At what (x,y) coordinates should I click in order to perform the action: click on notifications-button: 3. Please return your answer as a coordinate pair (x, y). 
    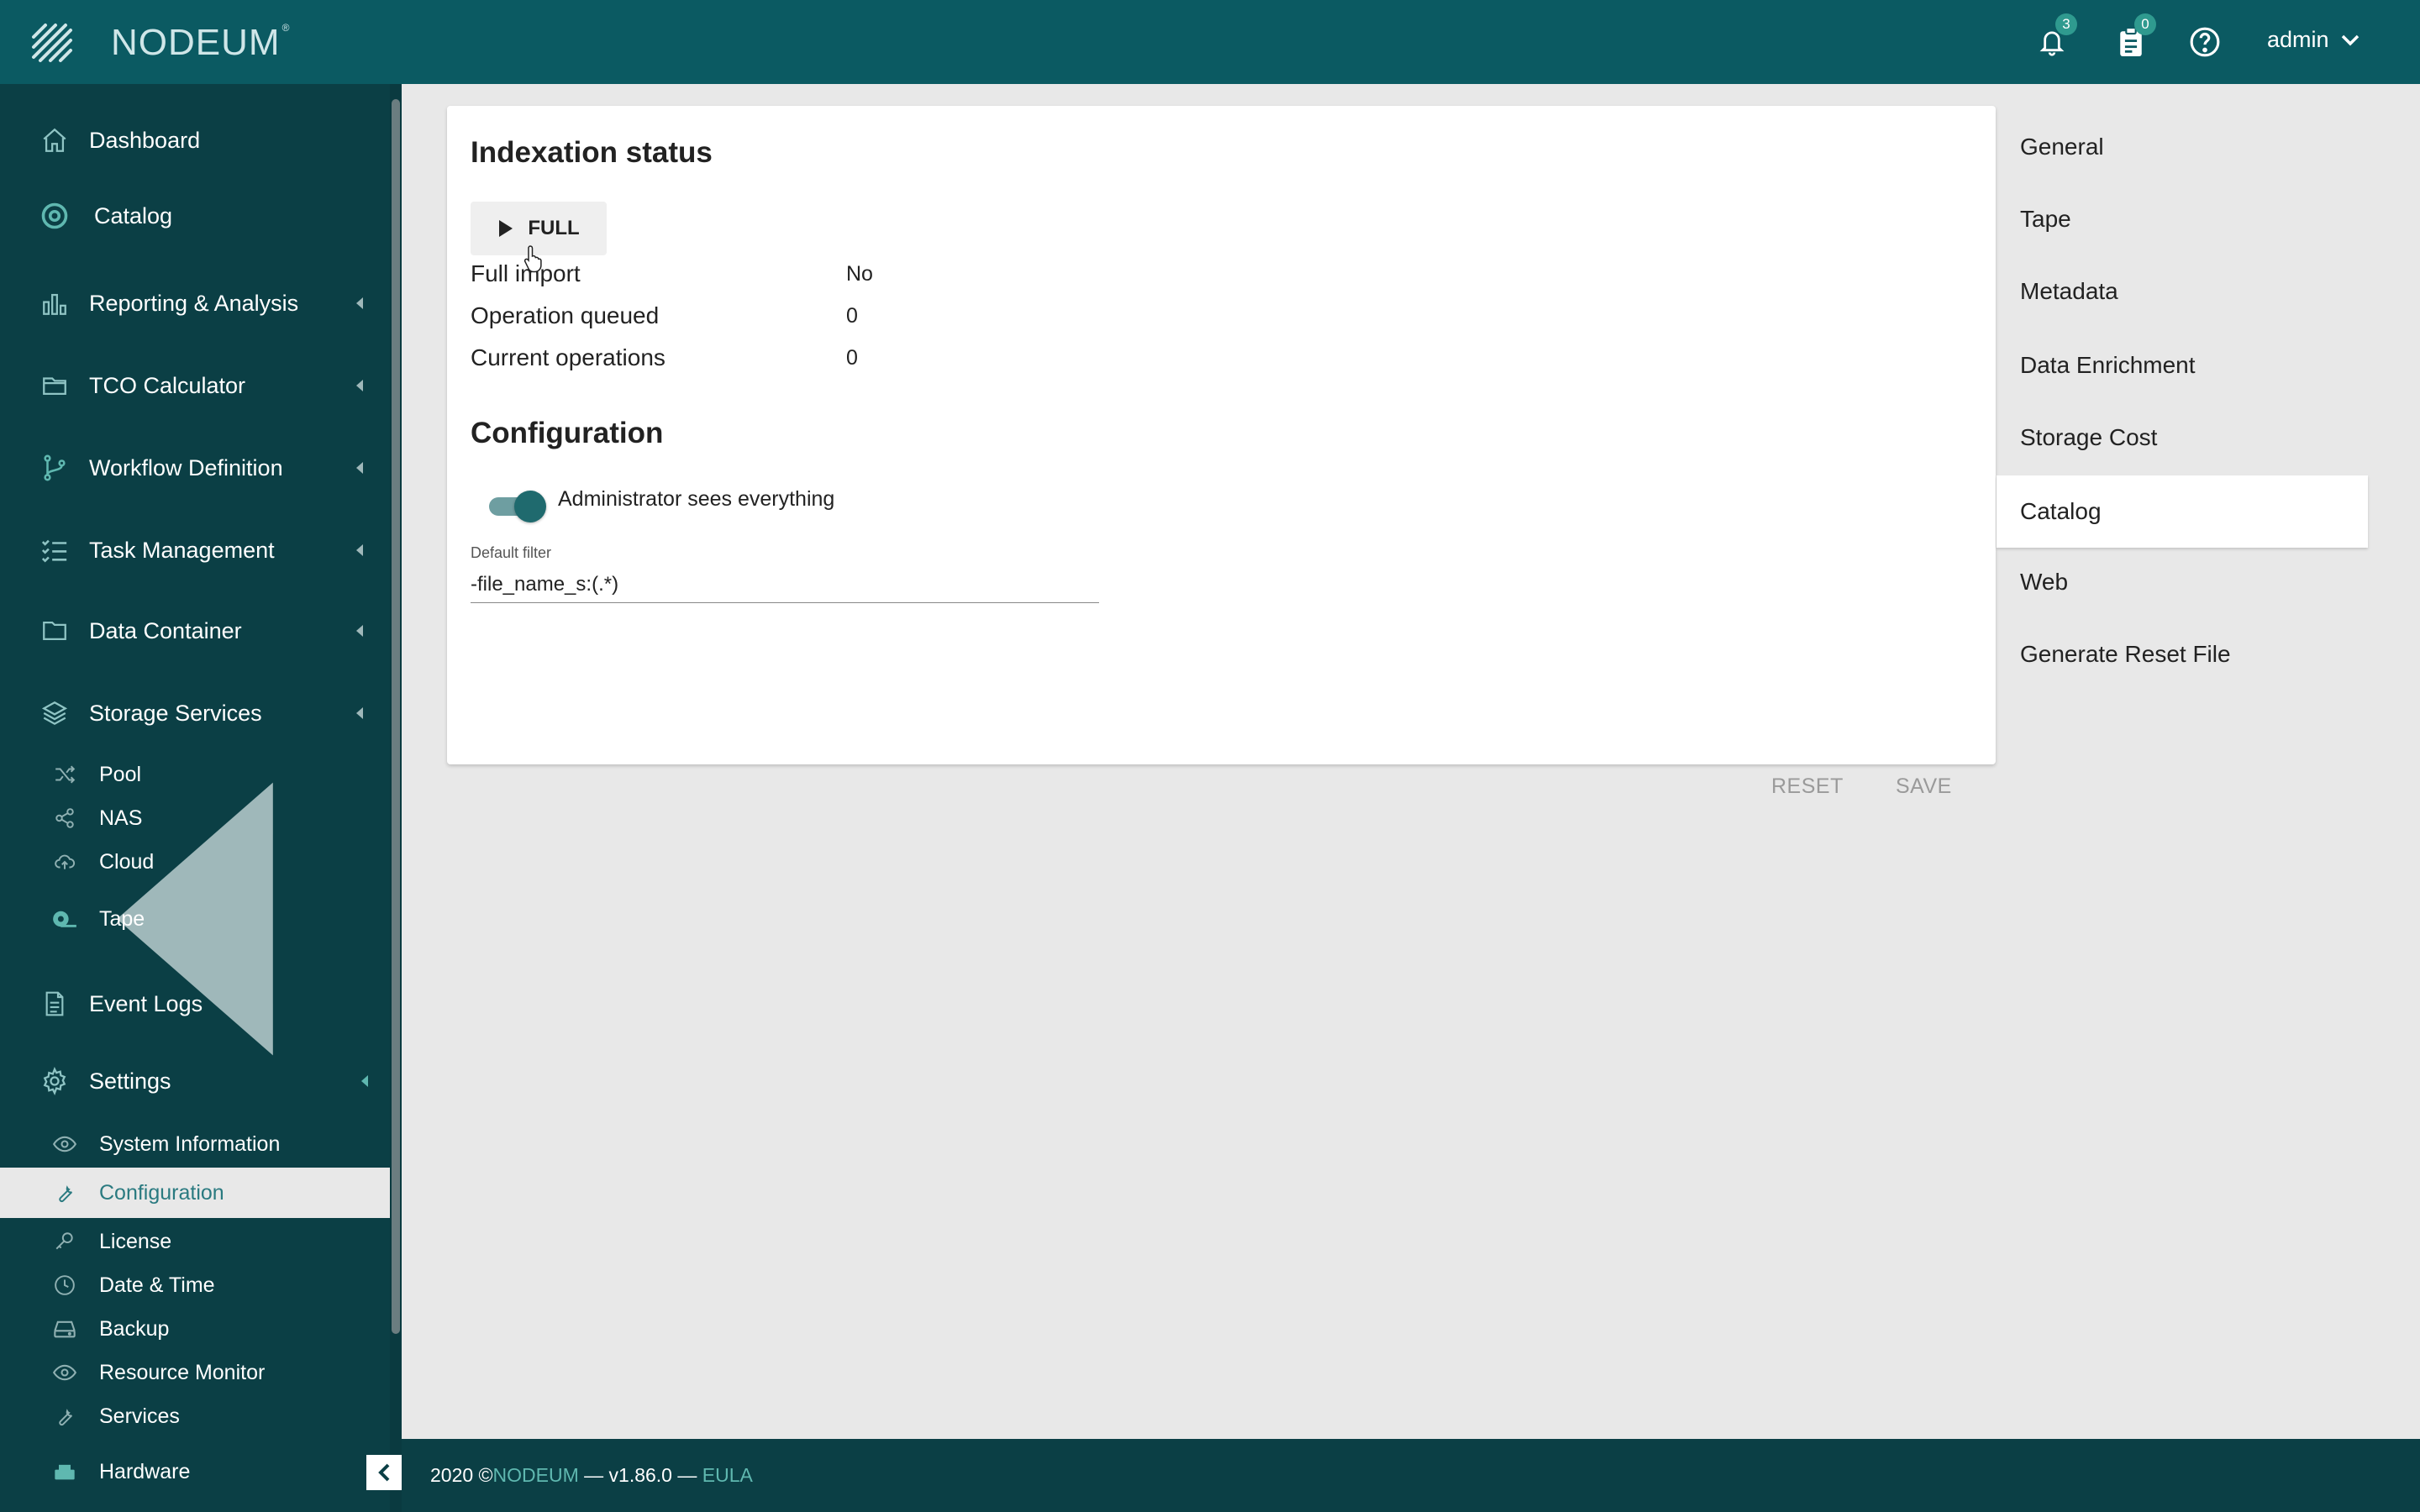
    Looking at the image, I should click on (2054, 37).